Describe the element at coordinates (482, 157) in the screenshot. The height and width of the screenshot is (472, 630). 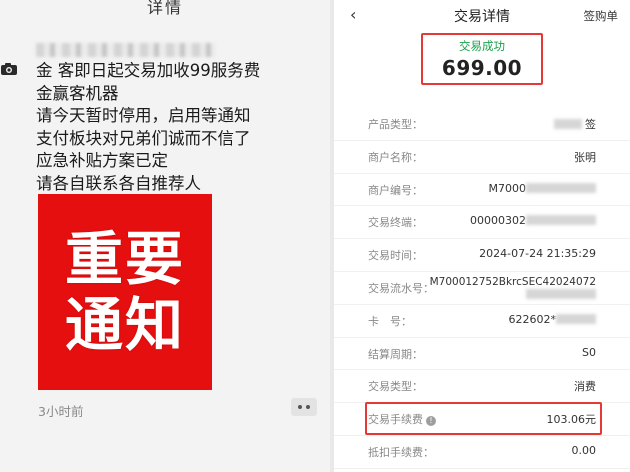
I see `detail-row-merchant-name: 商户名称： 张明` at that location.